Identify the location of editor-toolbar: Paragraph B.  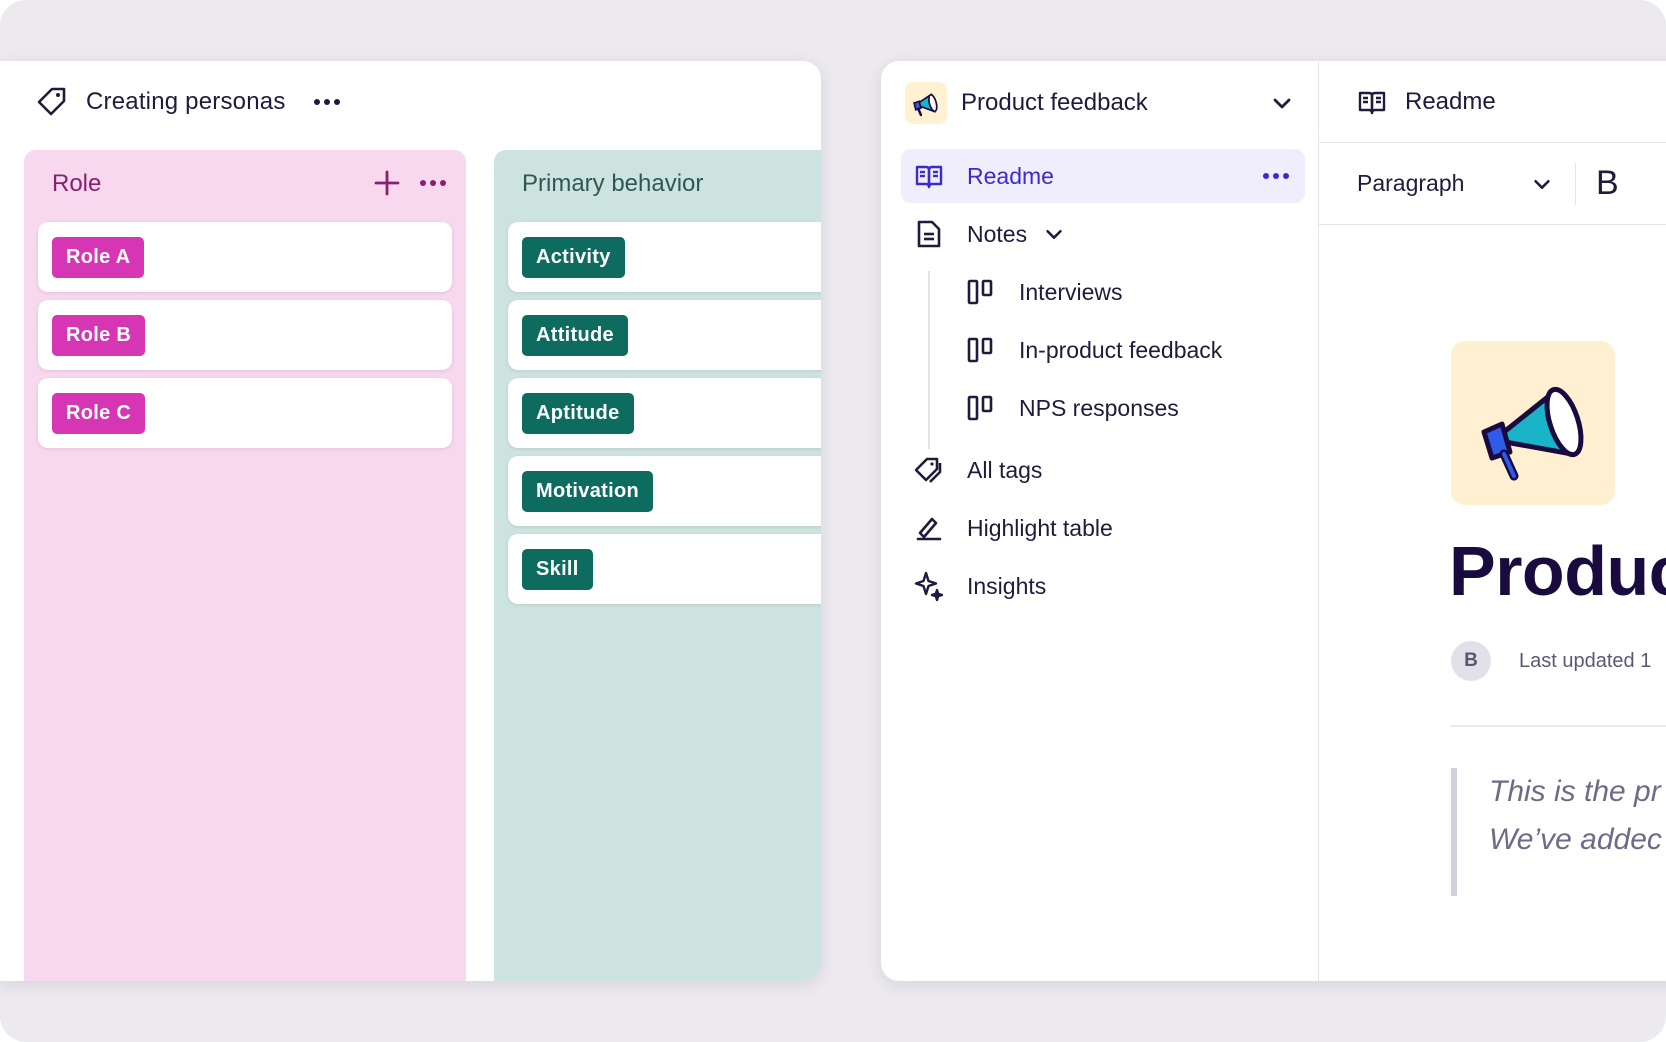
(1492, 184).